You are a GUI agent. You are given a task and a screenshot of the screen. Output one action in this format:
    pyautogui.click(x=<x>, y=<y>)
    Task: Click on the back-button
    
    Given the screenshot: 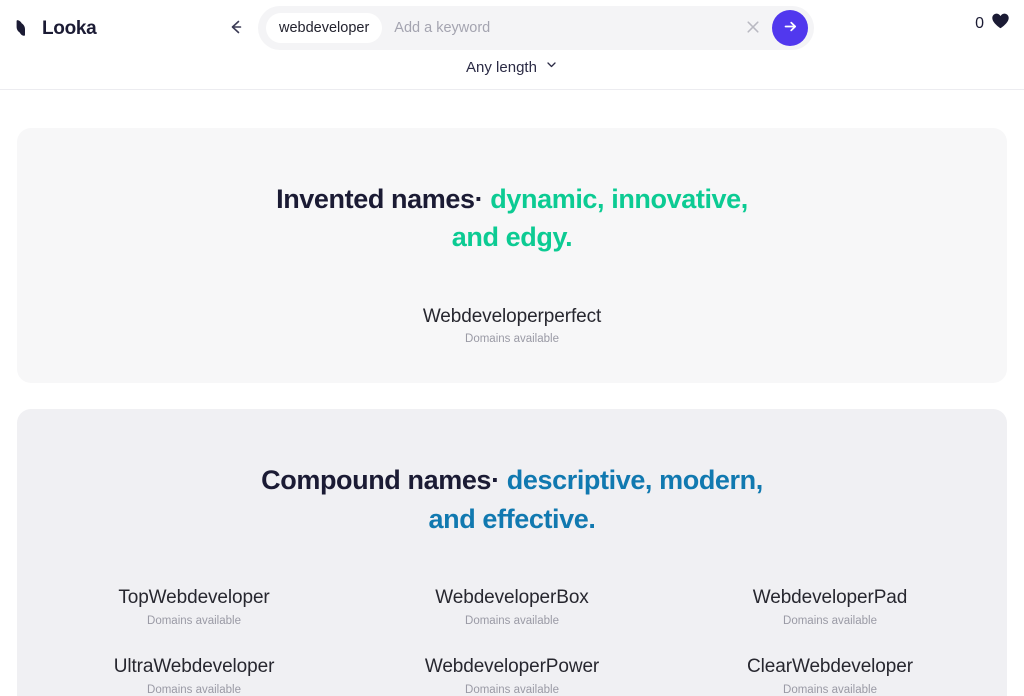 What is the action you would take?
    pyautogui.click(x=236, y=28)
    